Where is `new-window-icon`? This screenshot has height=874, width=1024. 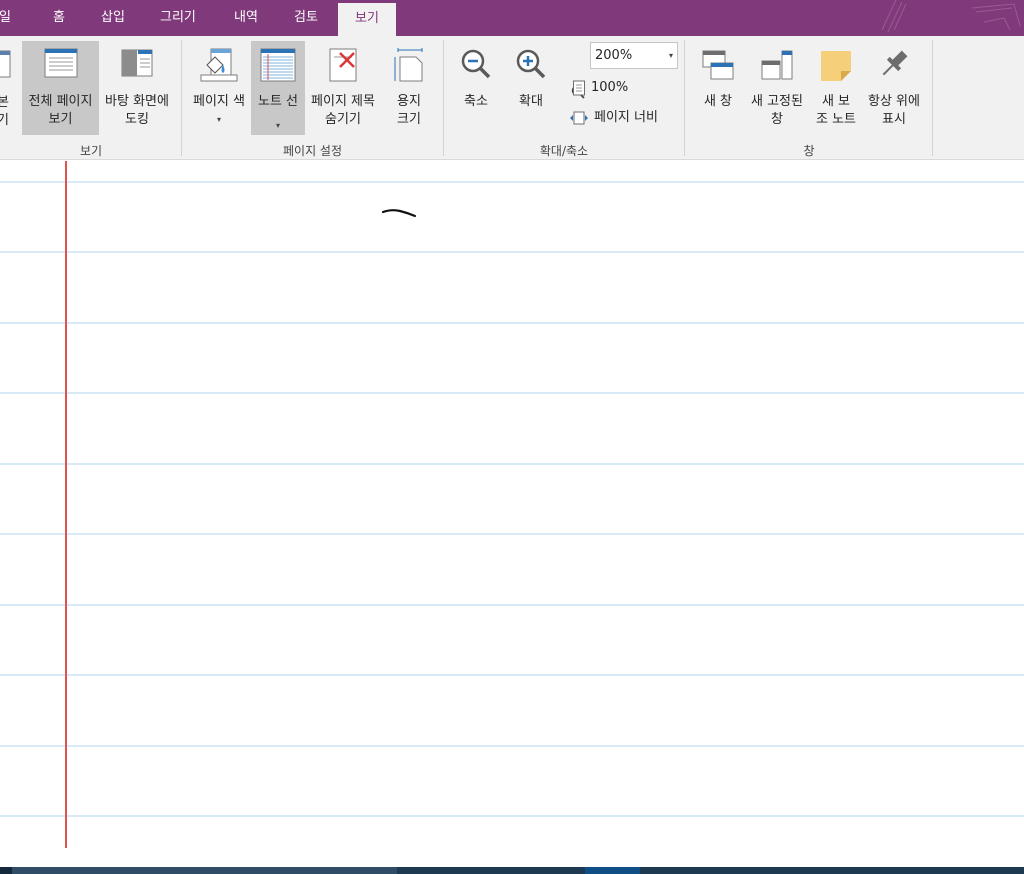 new-window-icon is located at coordinates (718, 65).